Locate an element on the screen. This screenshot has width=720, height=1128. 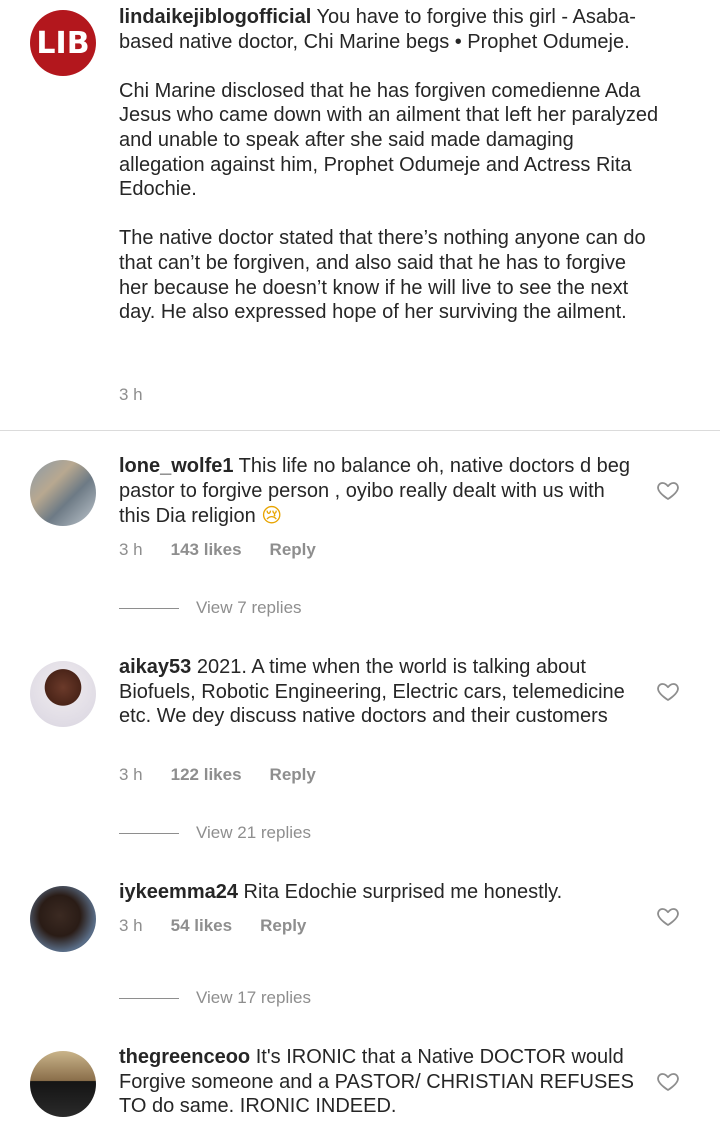
caption-timestamp: 3 h is located at coordinates (131, 394).